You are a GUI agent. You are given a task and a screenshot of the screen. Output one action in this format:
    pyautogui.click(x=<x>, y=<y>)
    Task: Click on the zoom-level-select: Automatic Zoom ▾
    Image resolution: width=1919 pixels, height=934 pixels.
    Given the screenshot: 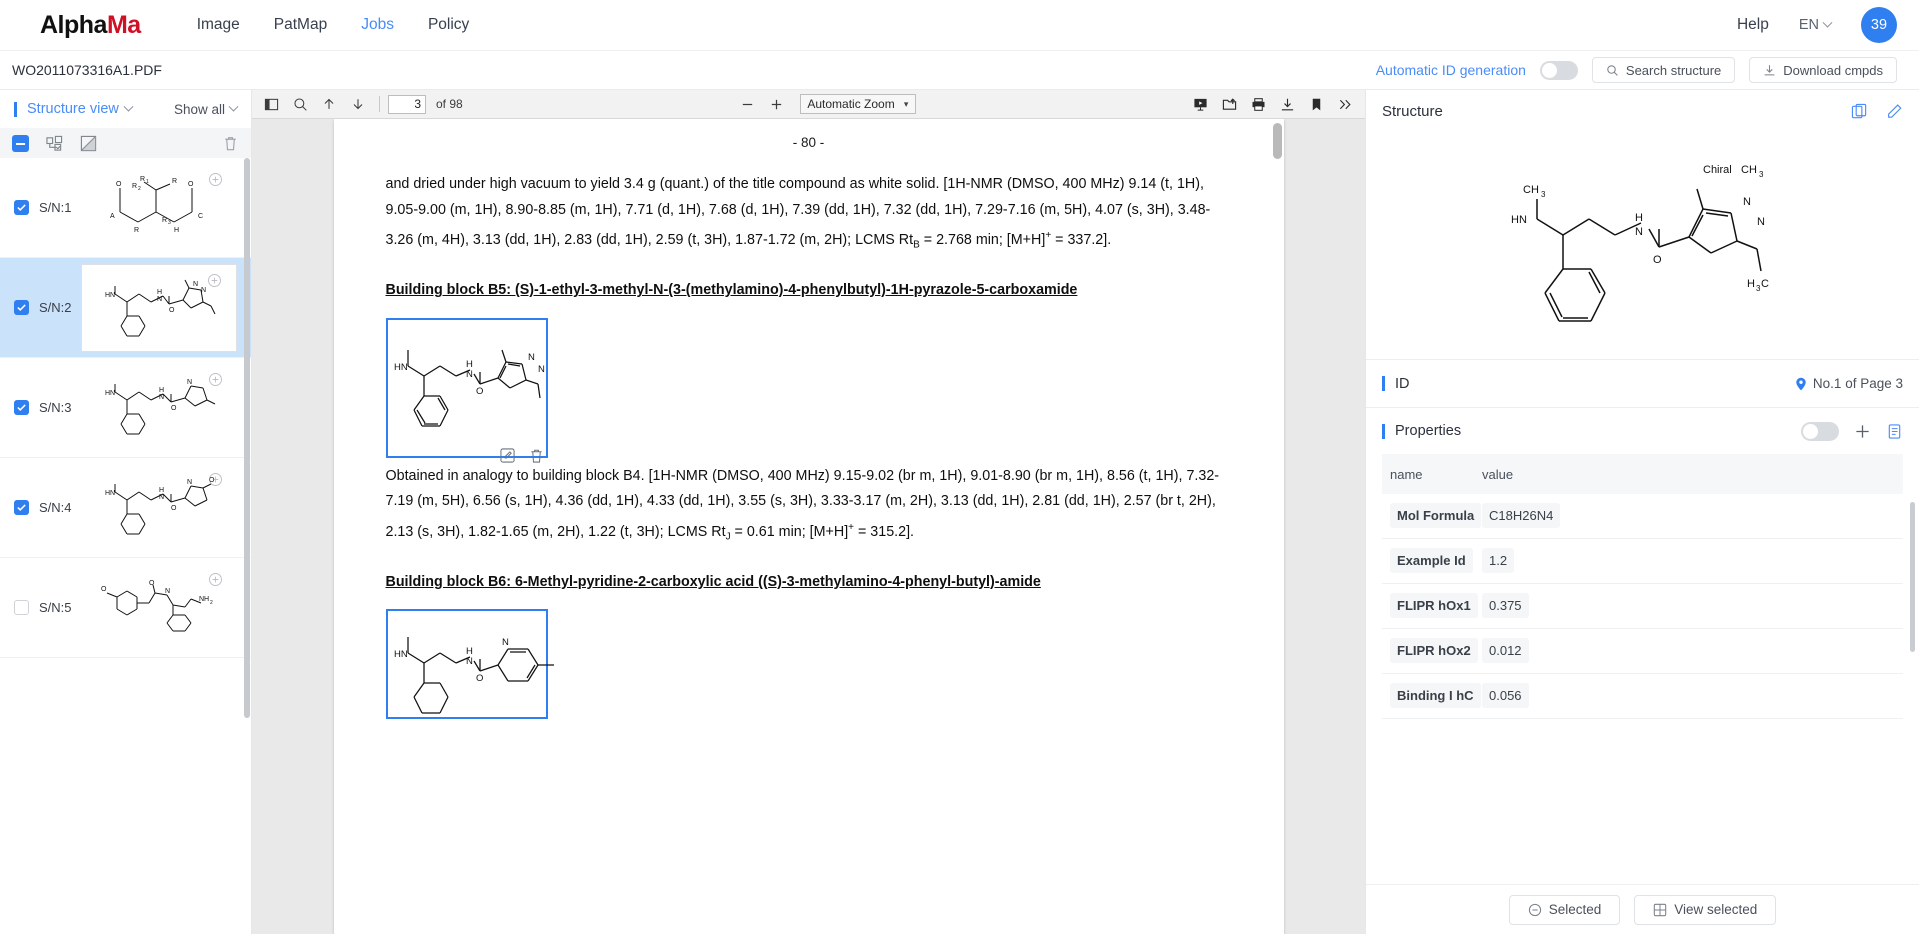 What is the action you would take?
    pyautogui.click(x=858, y=104)
    